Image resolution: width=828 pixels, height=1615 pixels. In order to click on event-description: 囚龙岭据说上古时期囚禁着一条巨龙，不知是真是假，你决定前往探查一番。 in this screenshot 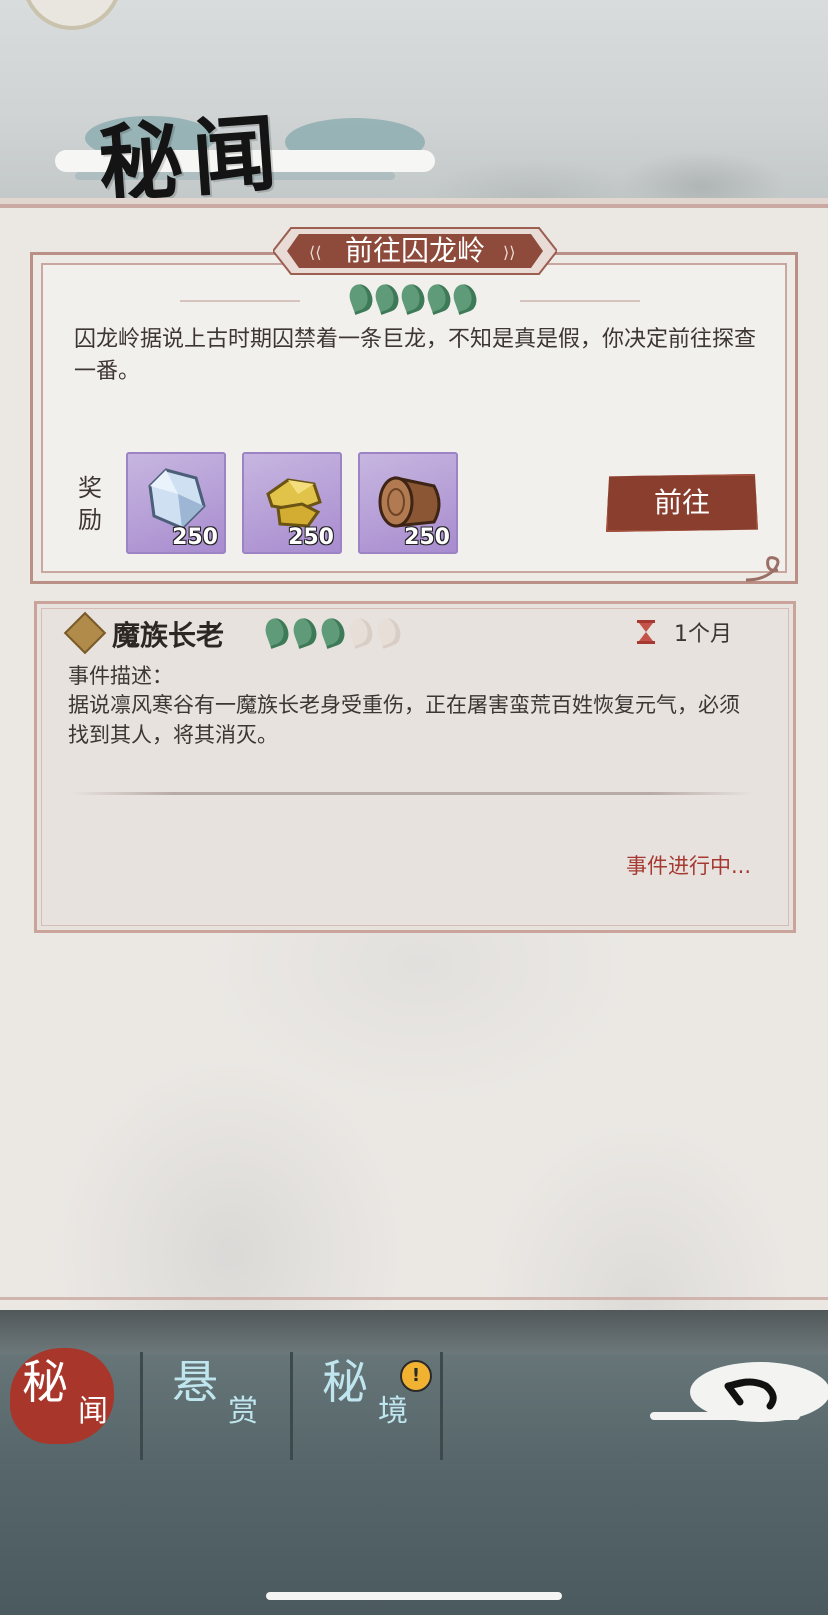, I will do `click(415, 355)`.